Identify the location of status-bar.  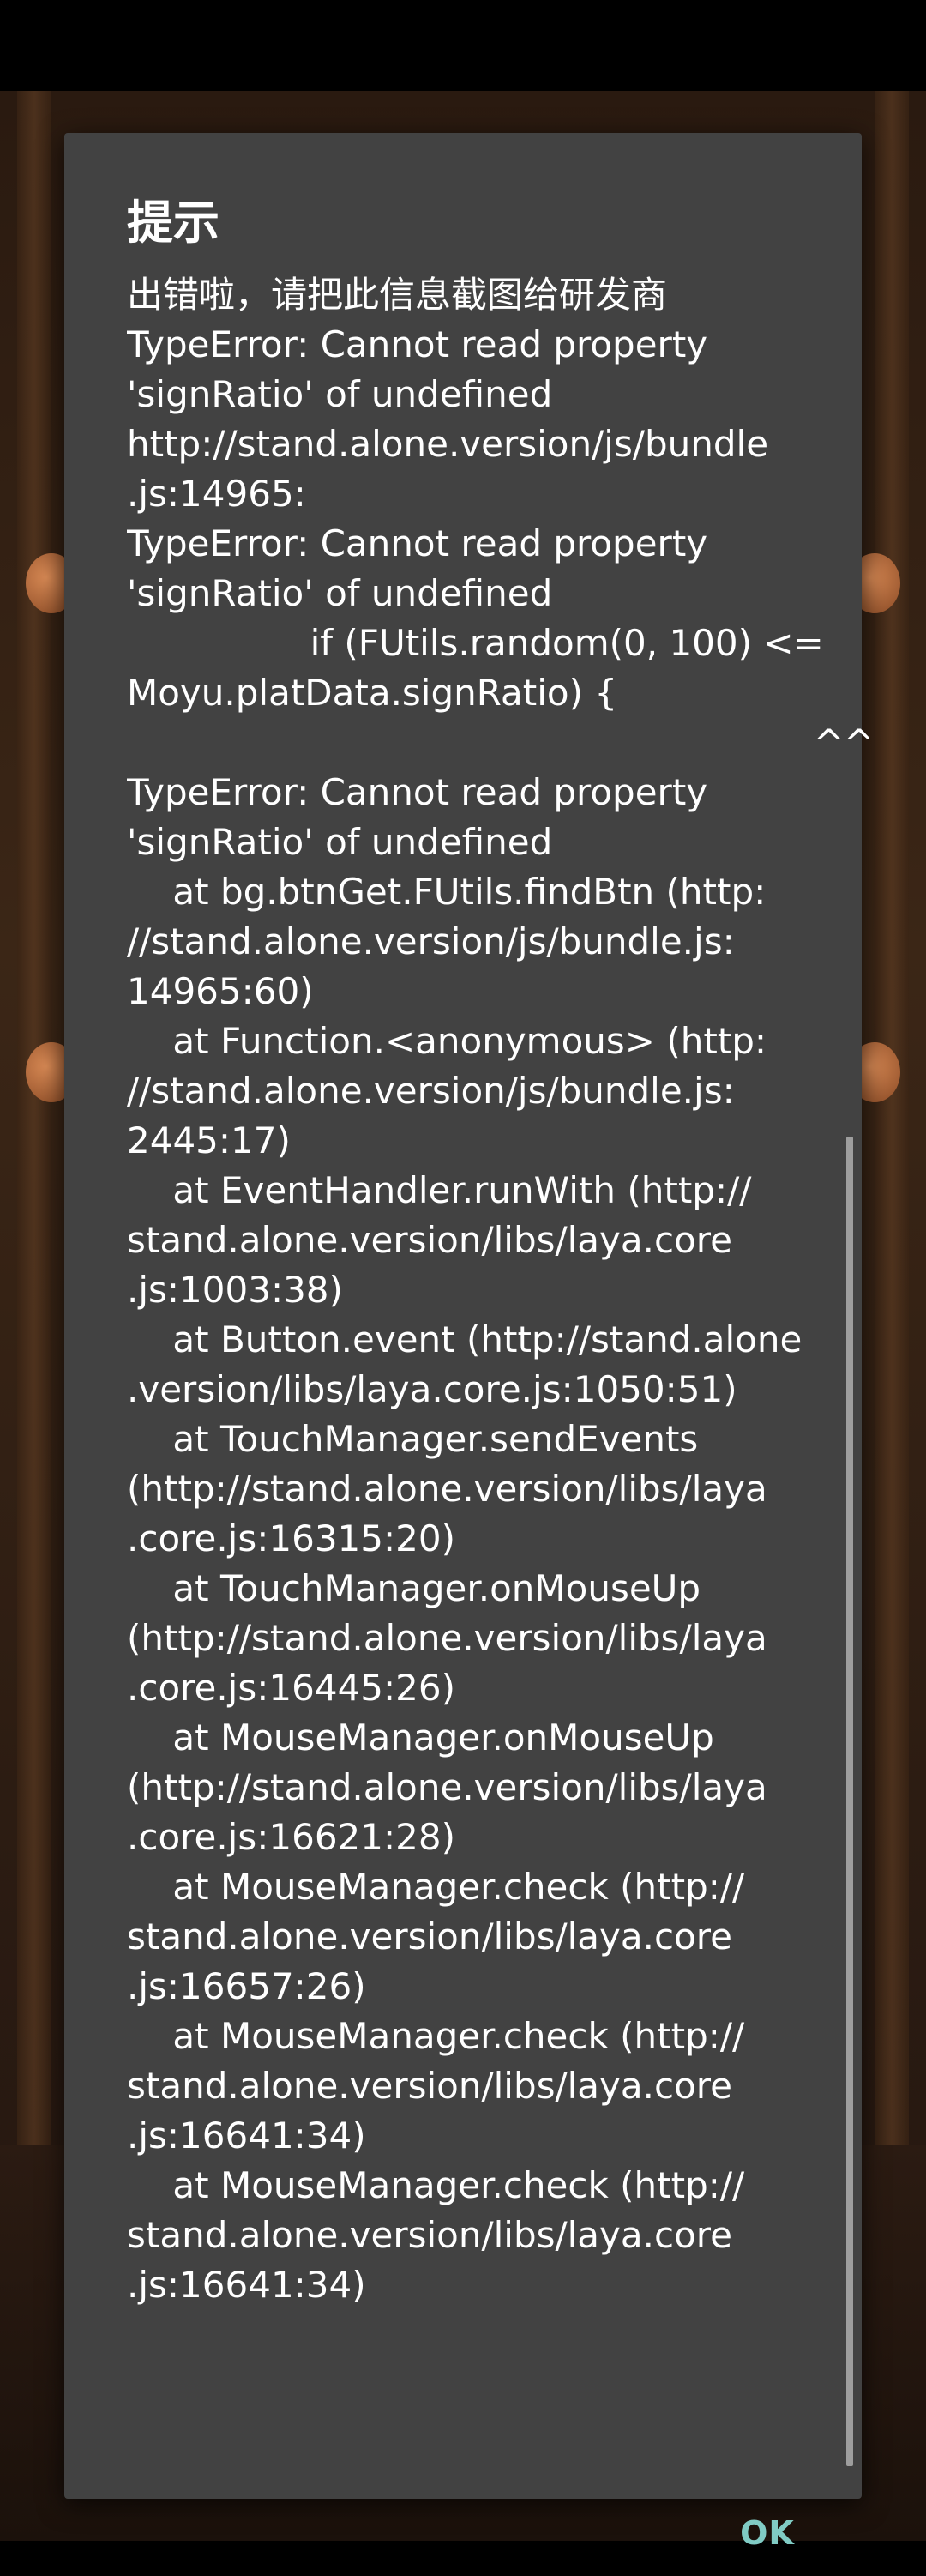
(463, 45).